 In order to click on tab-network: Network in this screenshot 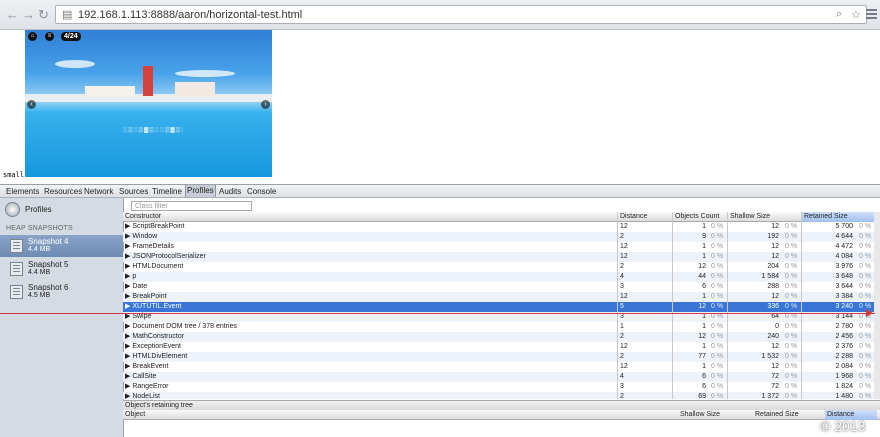, I will do `click(98, 191)`.